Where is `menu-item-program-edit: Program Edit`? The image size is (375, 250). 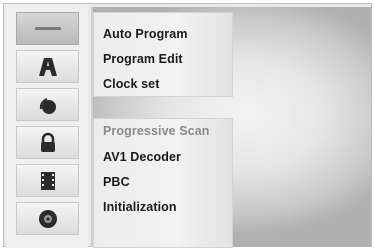
menu-item-program-edit: Program Edit is located at coordinates (143, 59).